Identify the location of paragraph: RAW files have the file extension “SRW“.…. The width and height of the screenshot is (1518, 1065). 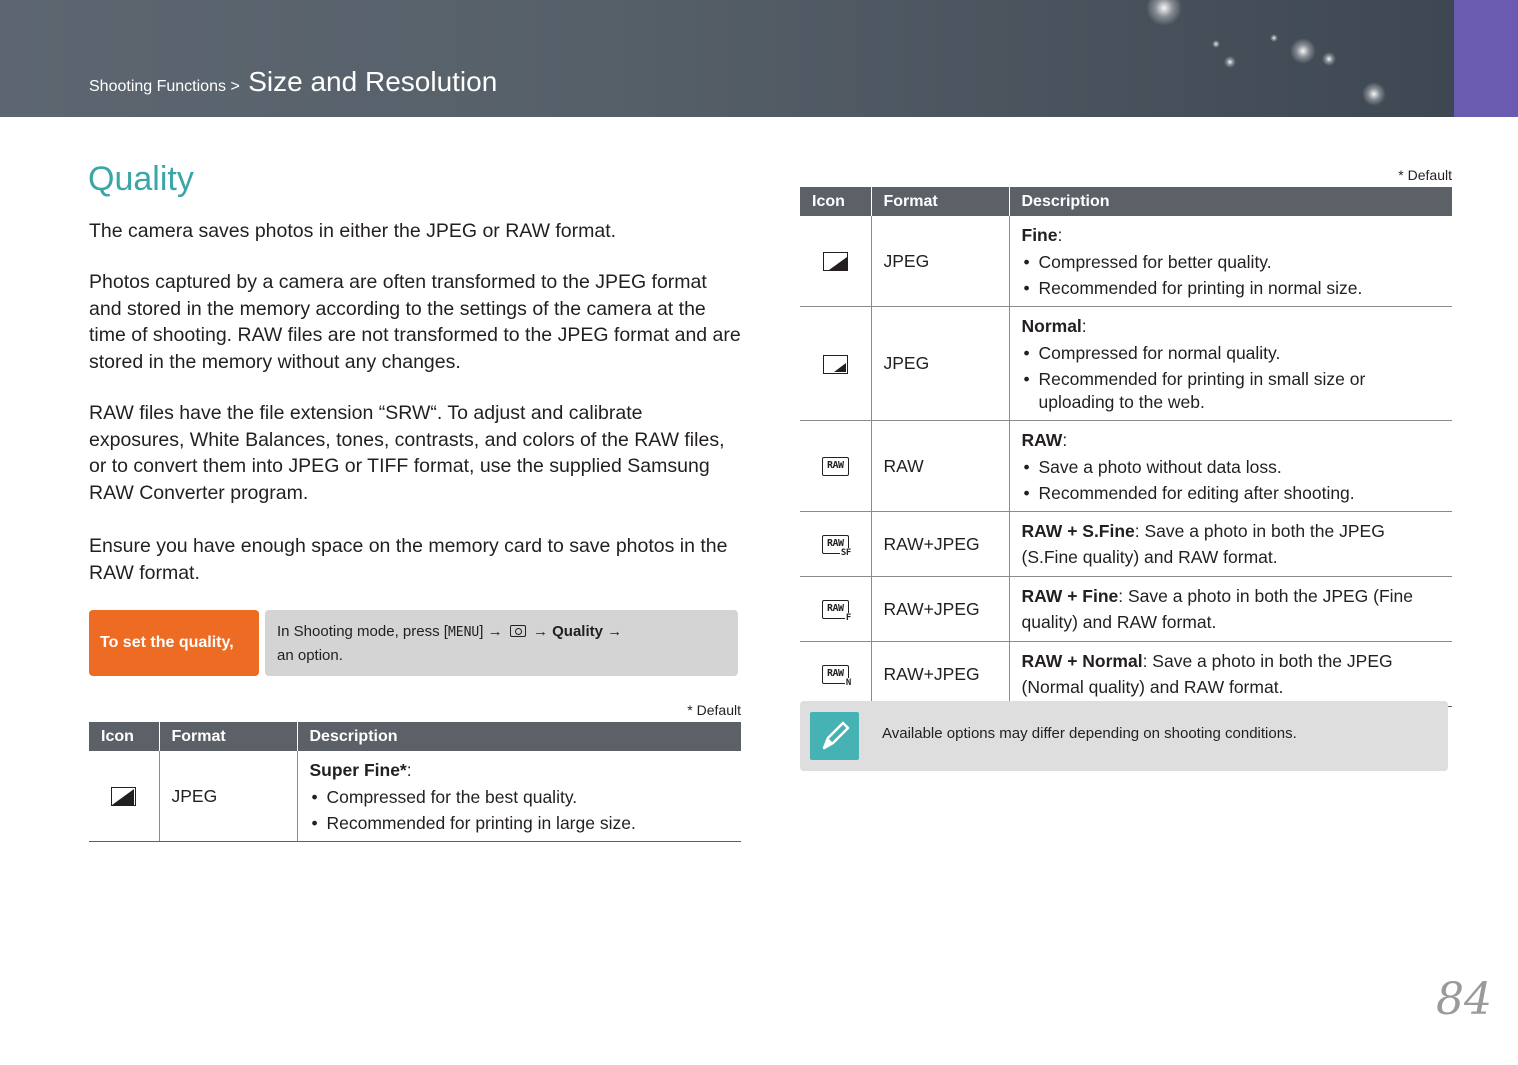
(407, 453).